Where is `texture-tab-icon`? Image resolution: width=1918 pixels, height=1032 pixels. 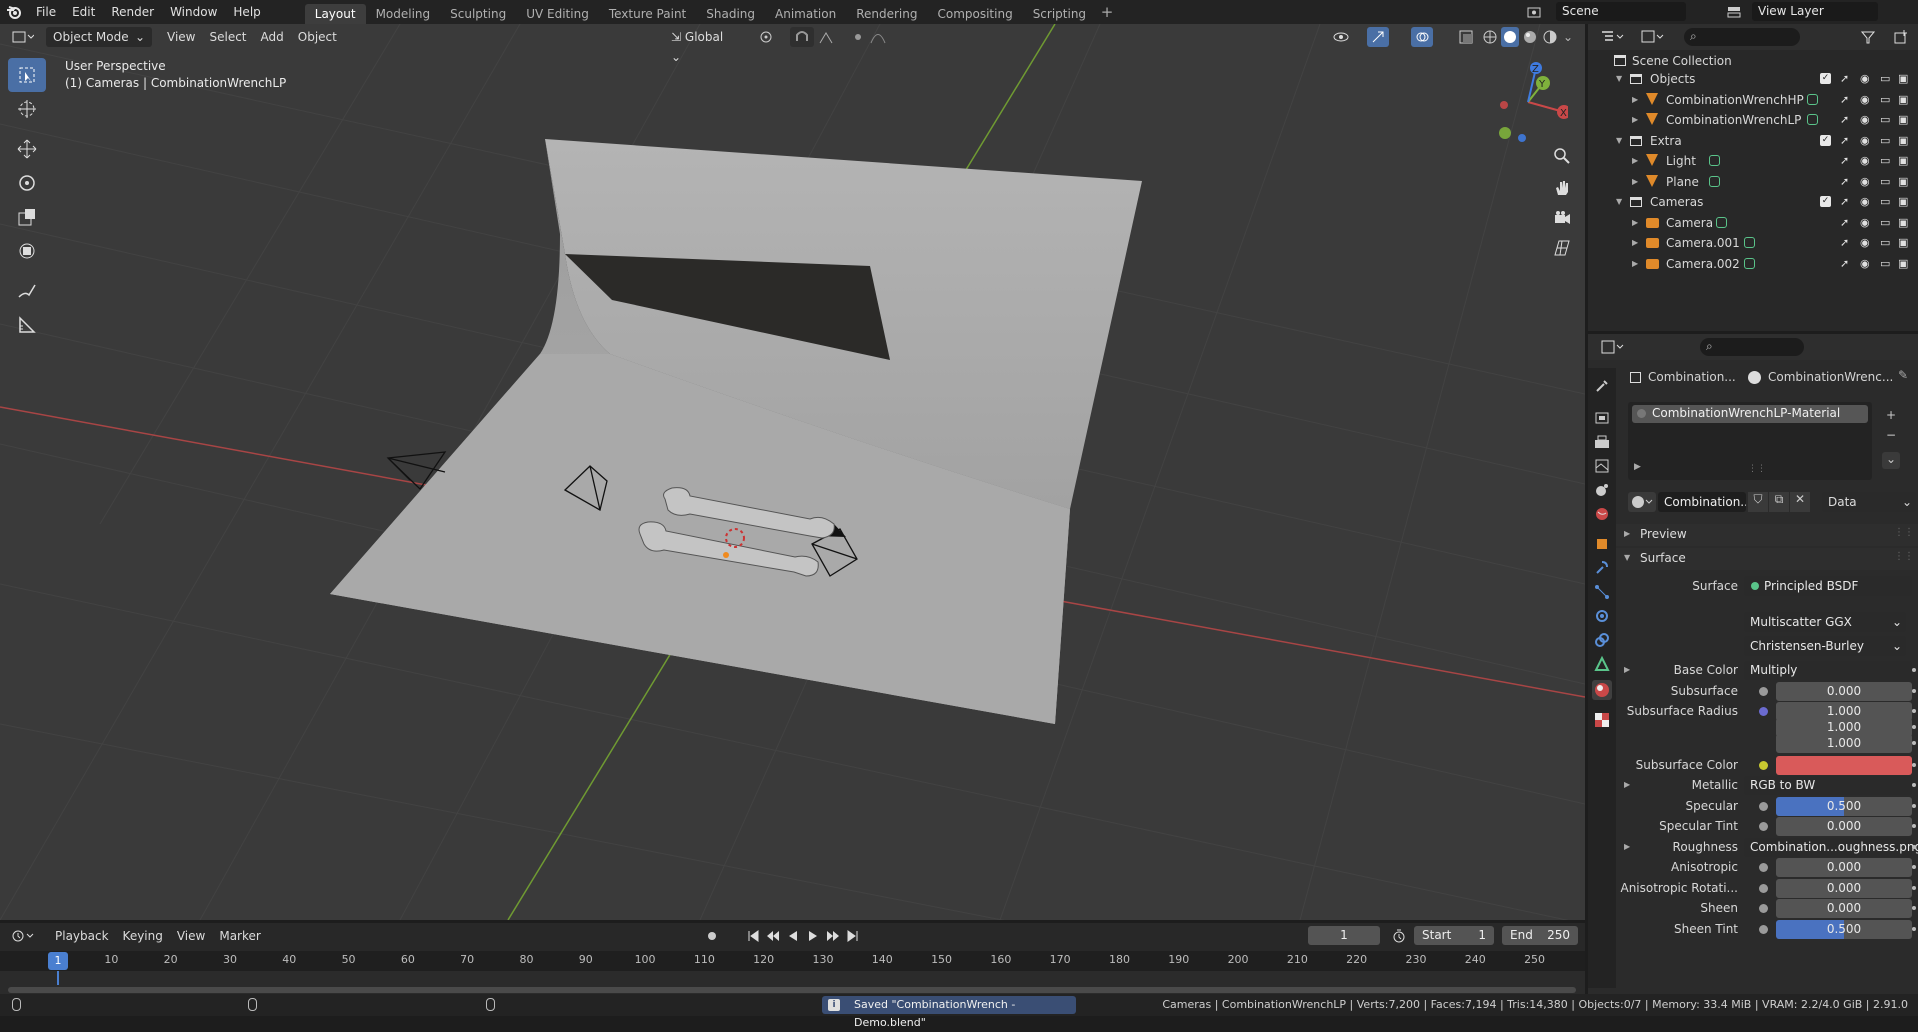 texture-tab-icon is located at coordinates (1602, 720).